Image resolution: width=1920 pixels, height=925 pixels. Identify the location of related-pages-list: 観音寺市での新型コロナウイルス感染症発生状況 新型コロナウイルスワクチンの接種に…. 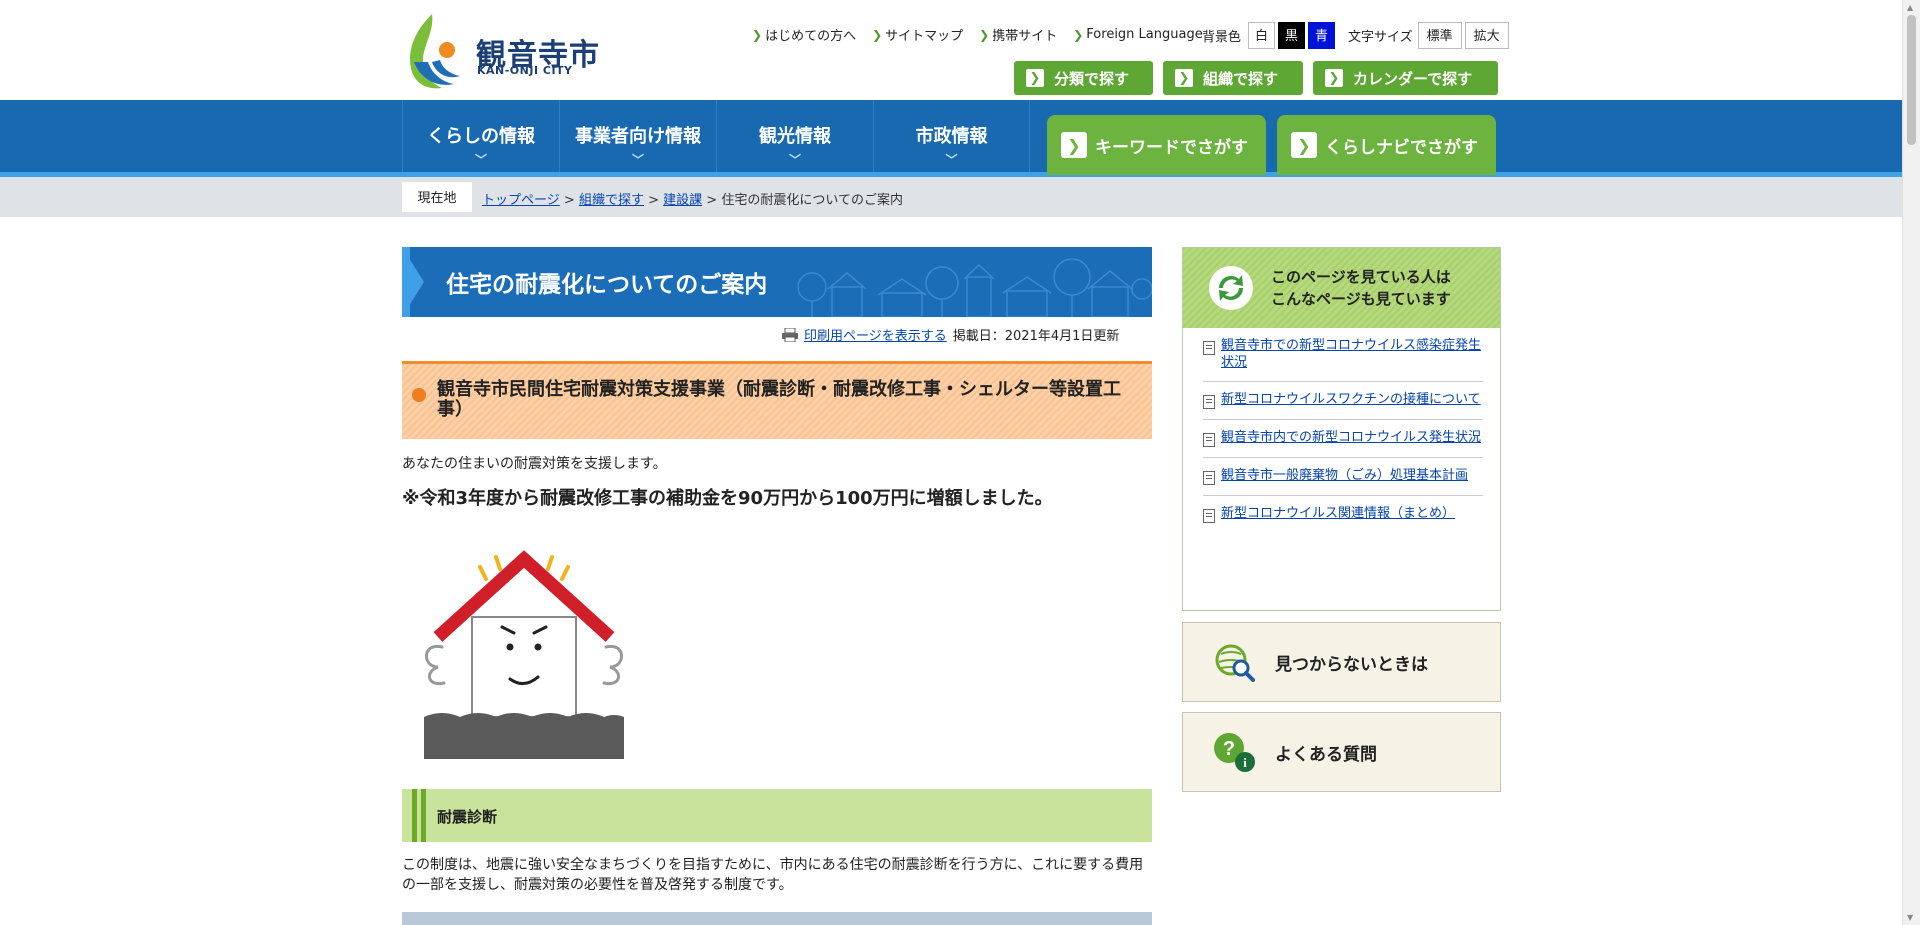
(1343, 430).